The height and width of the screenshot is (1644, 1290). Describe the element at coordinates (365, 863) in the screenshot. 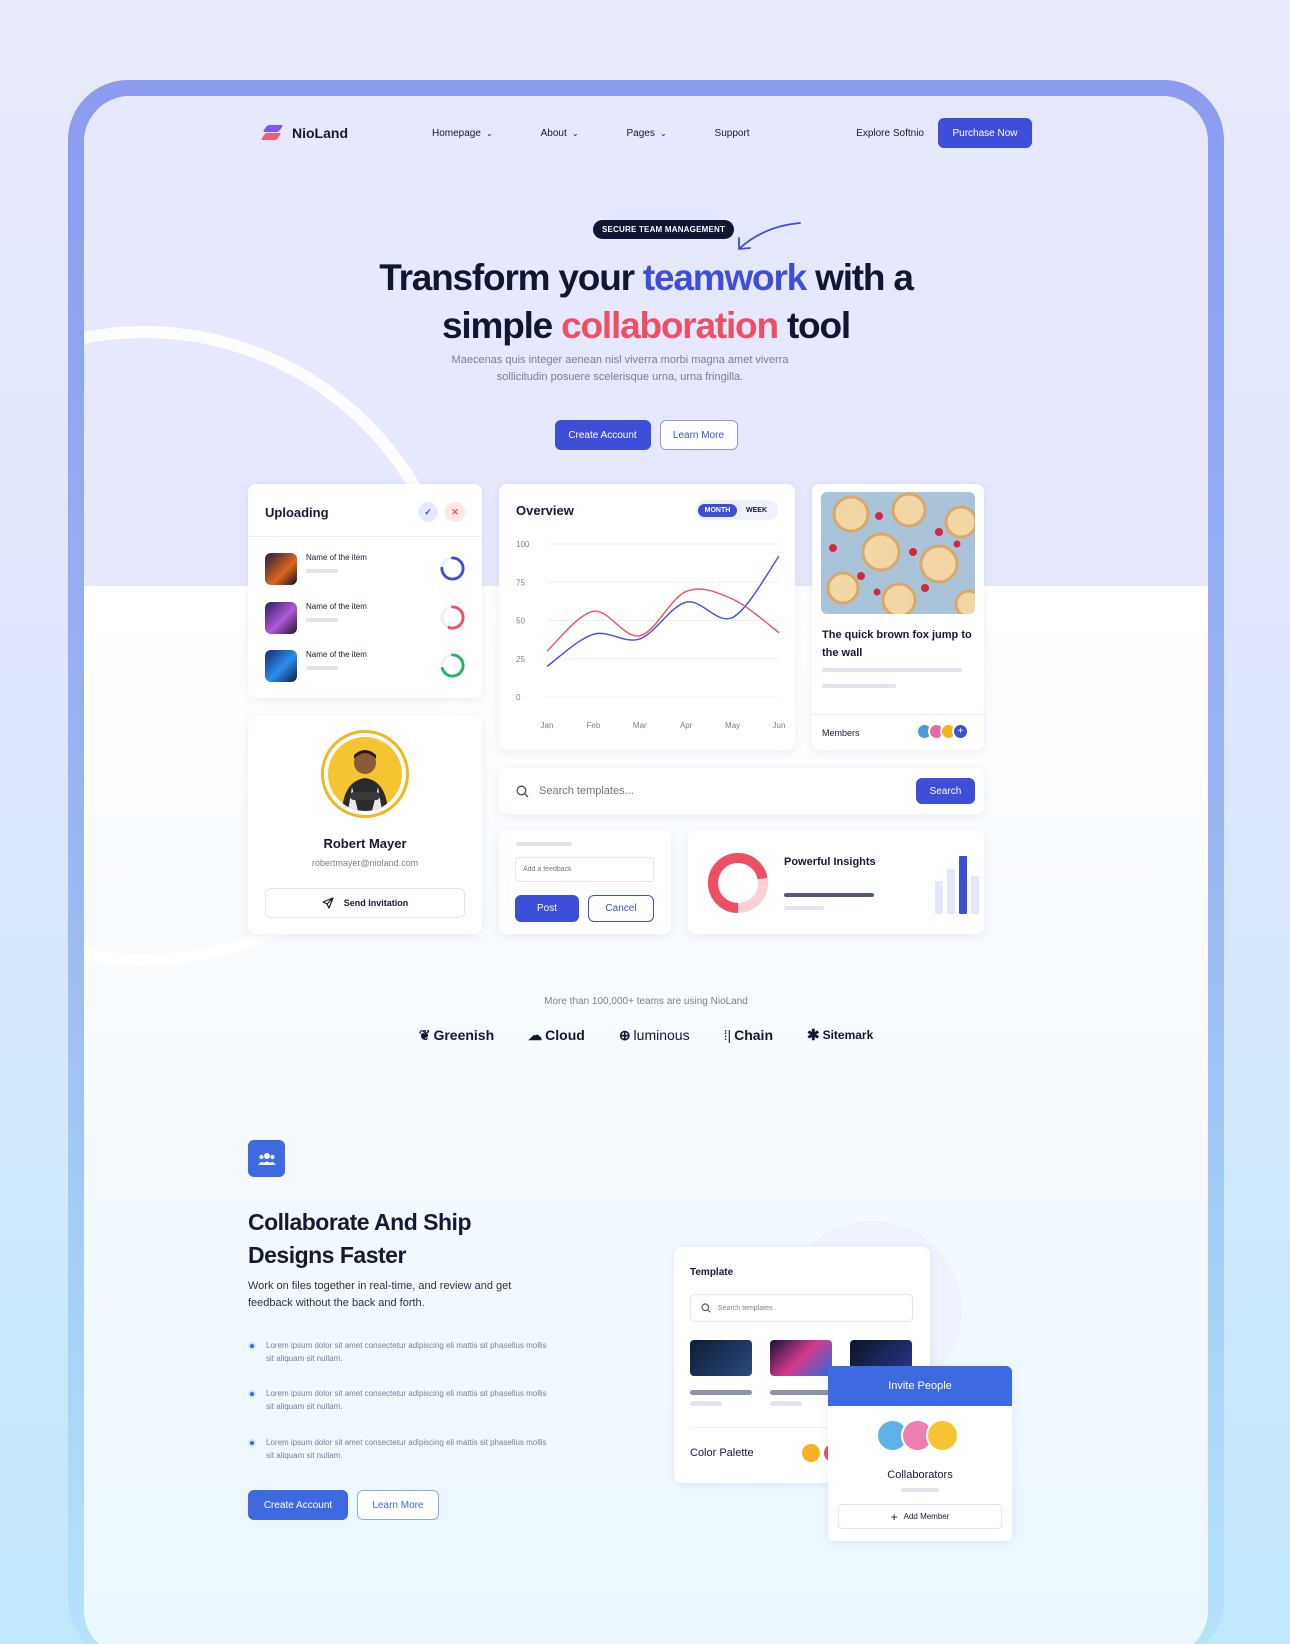

I see `profile-email: robertmayer@nioland.com` at that location.